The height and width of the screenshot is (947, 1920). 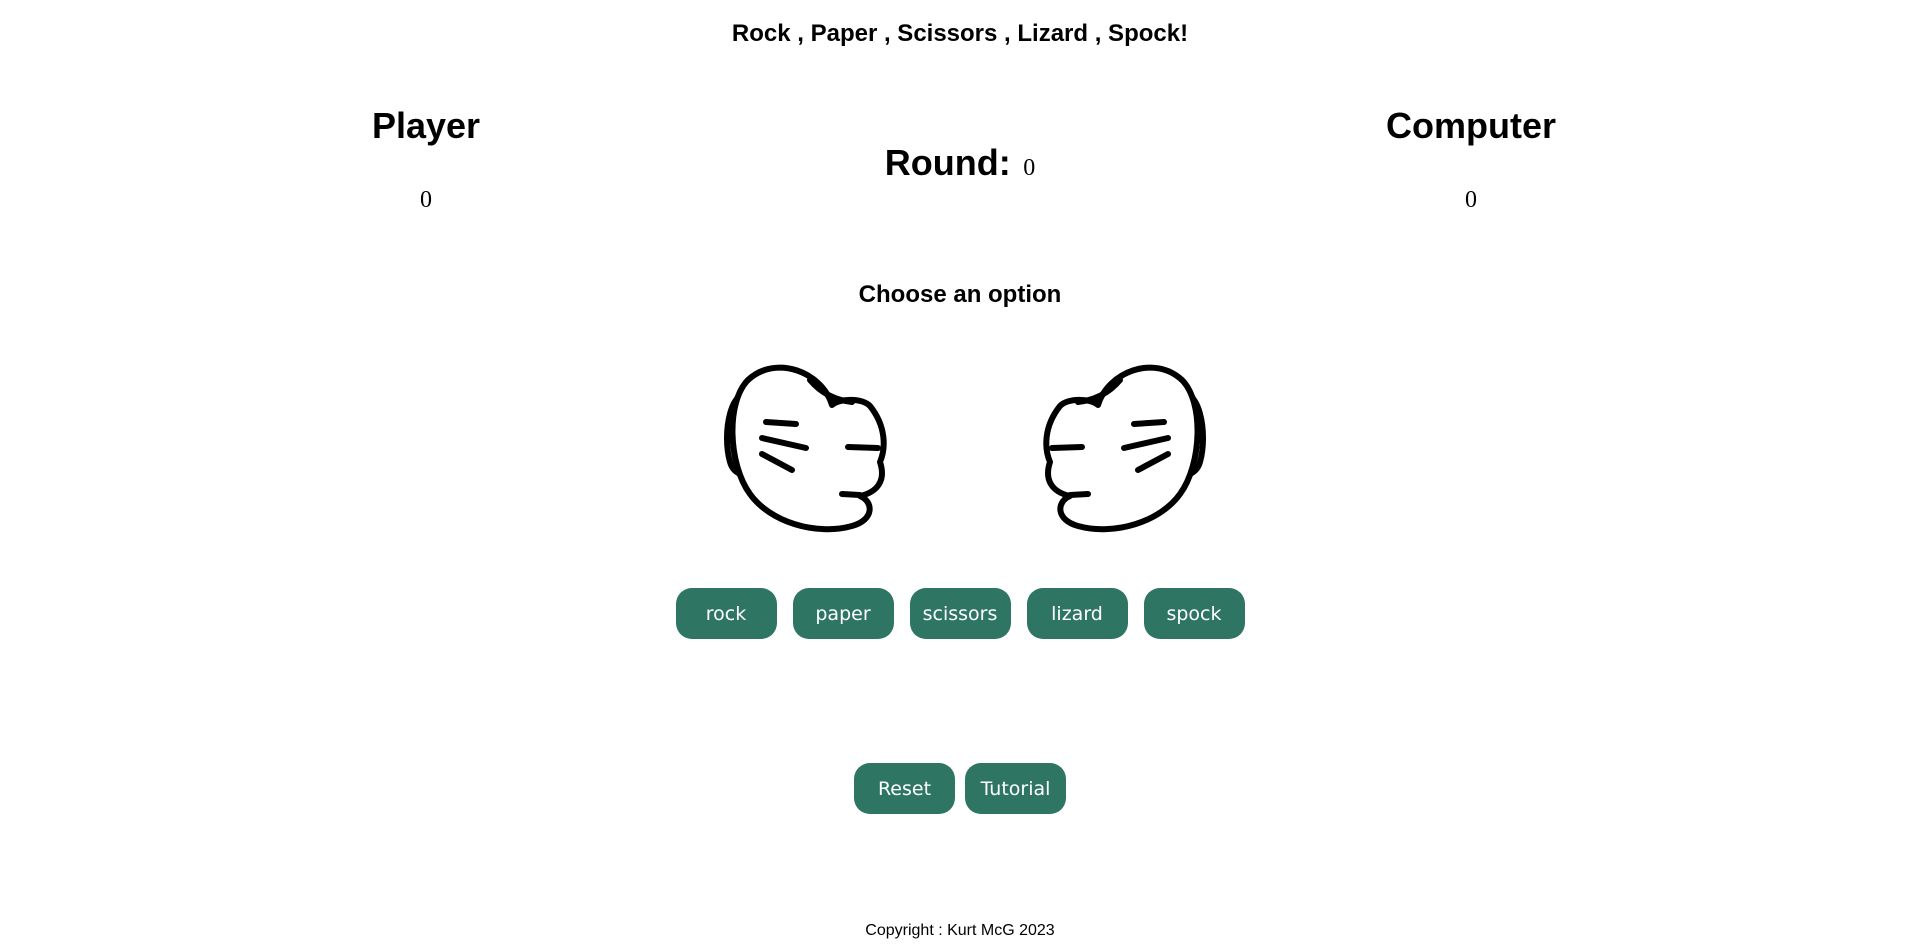 I want to click on hands-display, so click(x=965, y=449).